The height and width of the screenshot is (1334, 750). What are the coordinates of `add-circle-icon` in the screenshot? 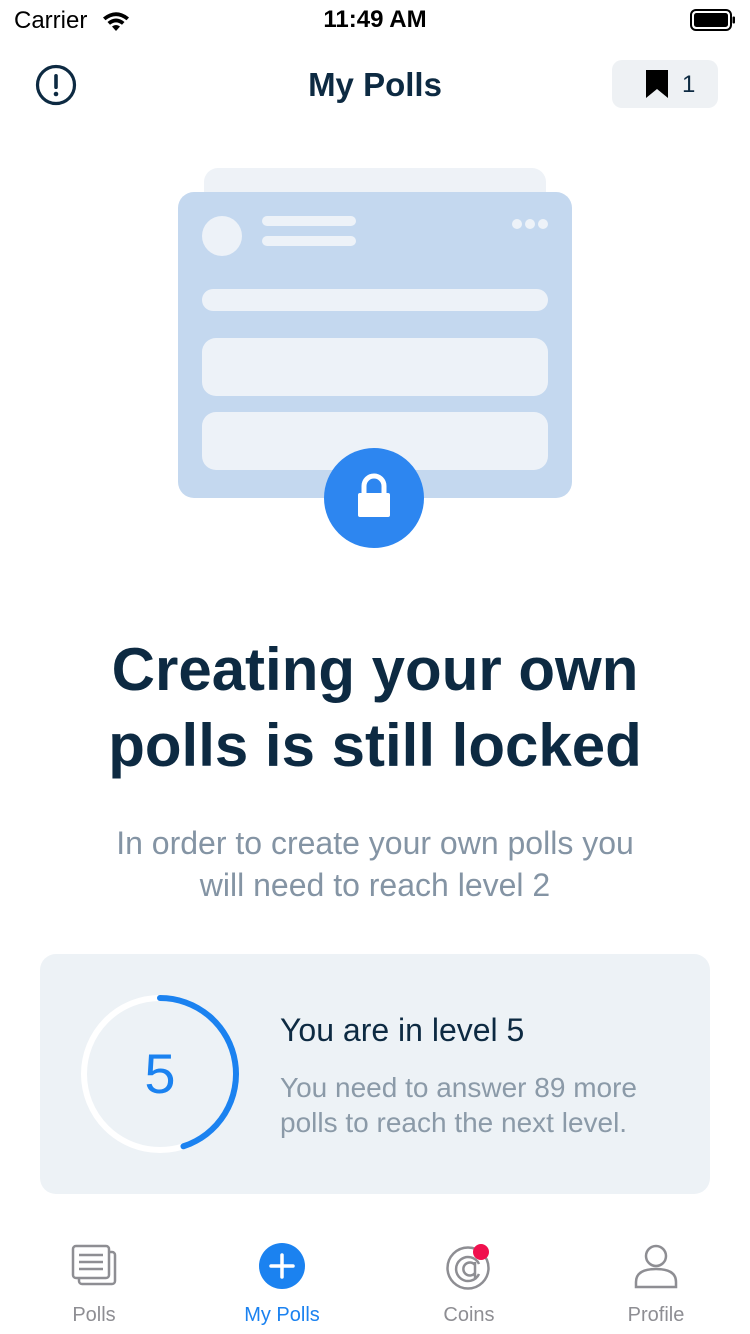 It's located at (282, 1266).